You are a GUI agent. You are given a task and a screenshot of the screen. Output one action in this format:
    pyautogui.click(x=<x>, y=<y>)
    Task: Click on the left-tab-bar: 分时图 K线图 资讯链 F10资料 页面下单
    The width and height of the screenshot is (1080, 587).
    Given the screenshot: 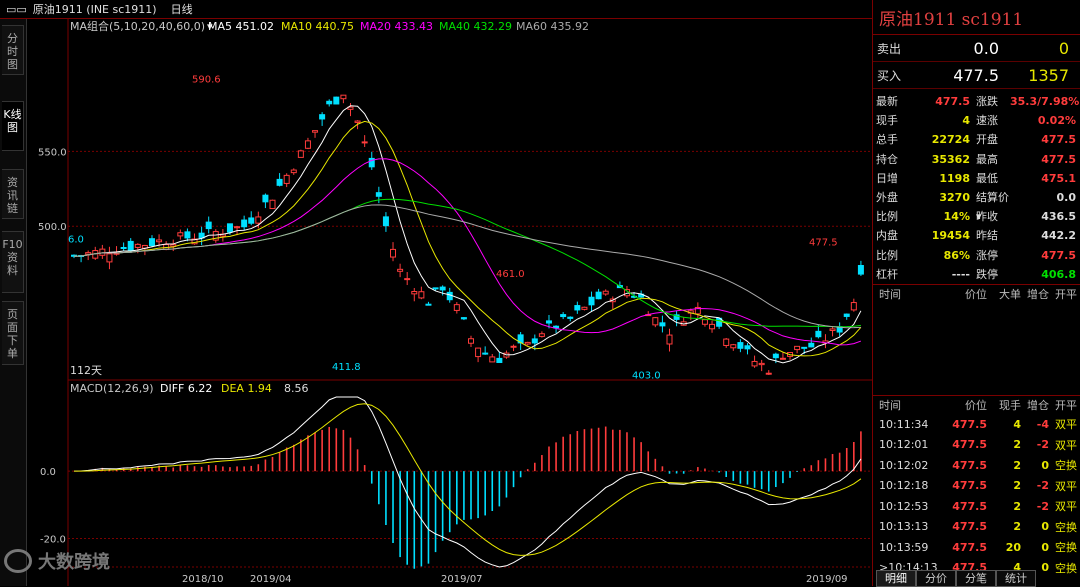 What is the action you would take?
    pyautogui.click(x=13, y=302)
    